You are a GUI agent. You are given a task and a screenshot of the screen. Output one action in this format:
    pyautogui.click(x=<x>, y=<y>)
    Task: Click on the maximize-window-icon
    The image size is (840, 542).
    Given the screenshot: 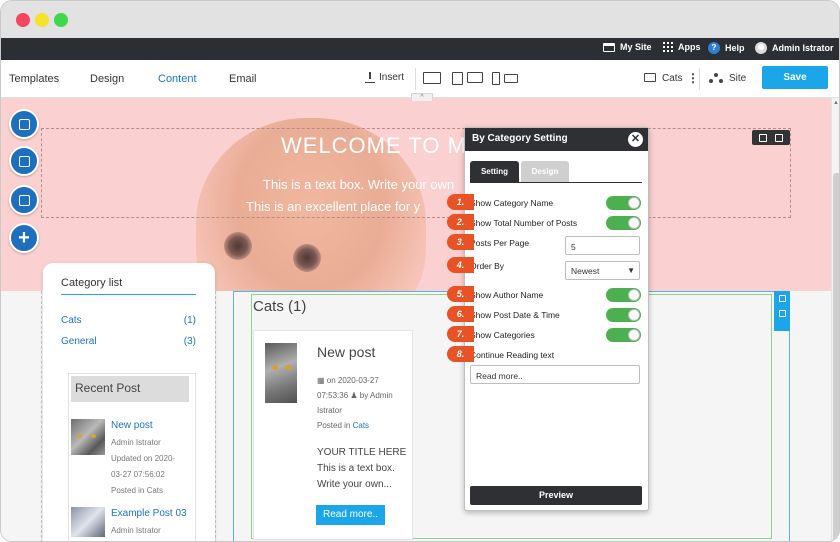 What is the action you would take?
    pyautogui.click(x=61, y=20)
    